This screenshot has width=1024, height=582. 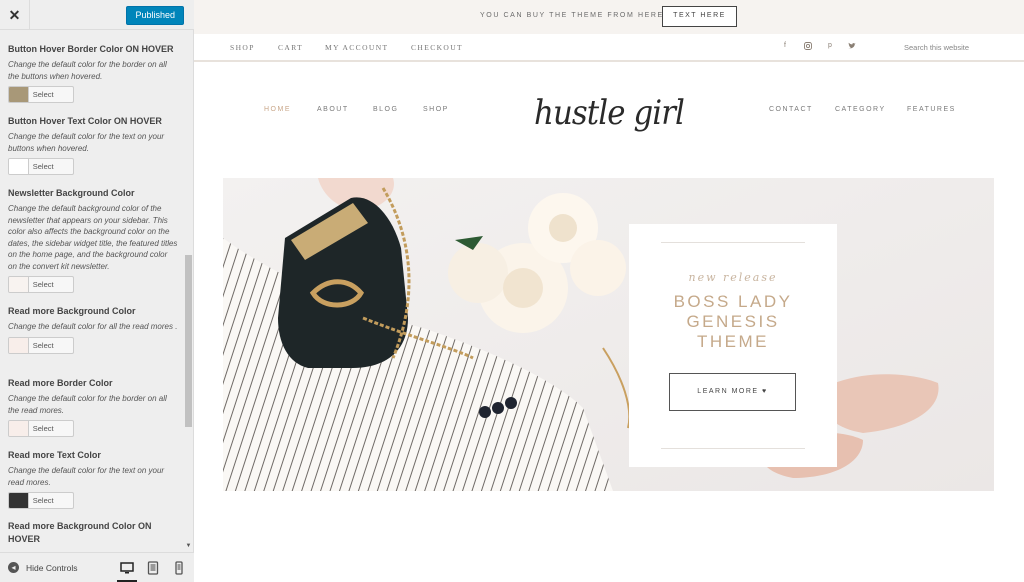 What do you see at coordinates (277, 109) in the screenshot?
I see `mainnav-item-home: HOME` at bounding box center [277, 109].